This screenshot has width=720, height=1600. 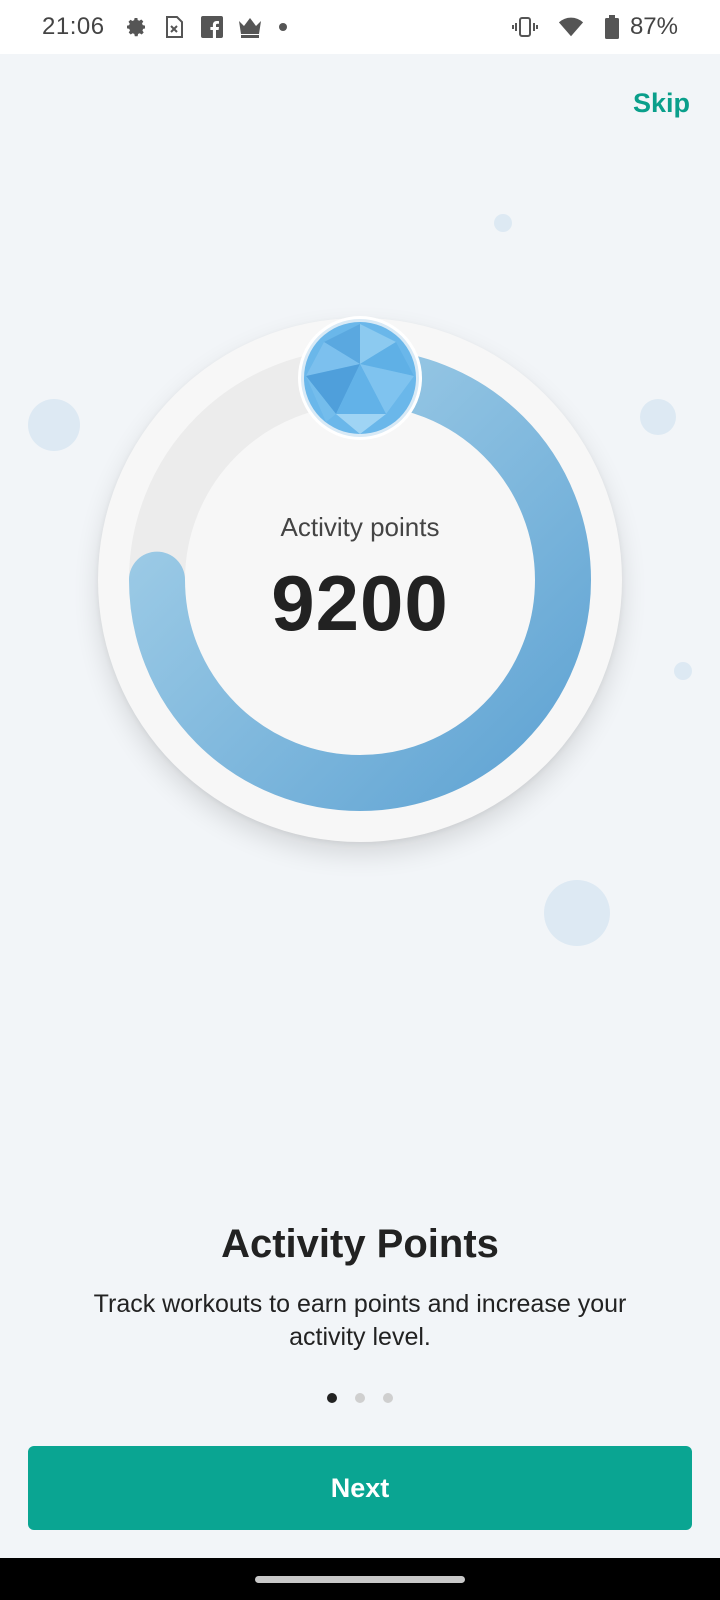 I want to click on status-bar: 21:06 87%, so click(x=360, y=27).